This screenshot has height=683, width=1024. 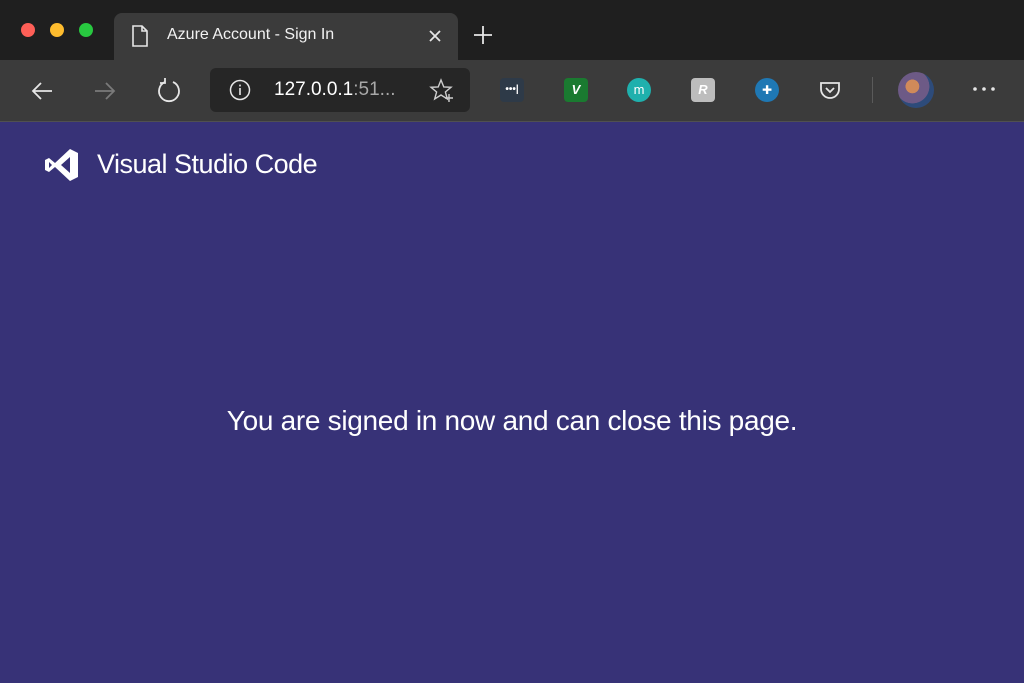 What do you see at coordinates (105, 91) in the screenshot?
I see `forward-icon` at bounding box center [105, 91].